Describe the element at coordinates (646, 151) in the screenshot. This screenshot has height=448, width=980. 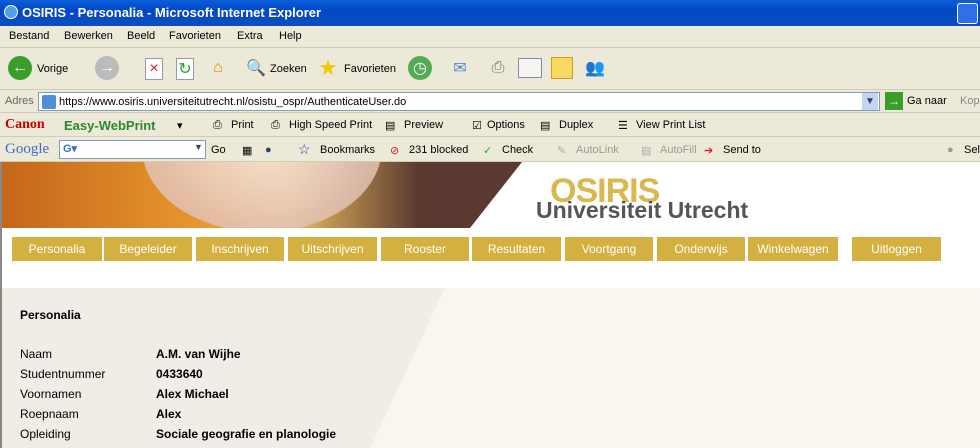
I see `autofill-icon: ▤` at that location.